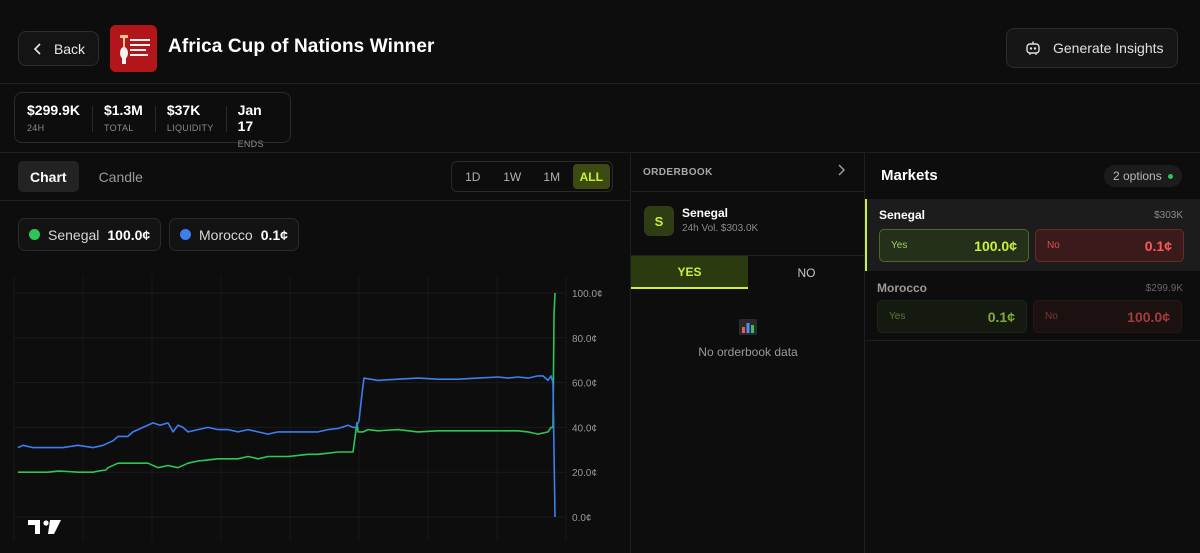 This screenshot has width=1200, height=553. I want to click on y-tick-label: 100.0¢, so click(587, 294).